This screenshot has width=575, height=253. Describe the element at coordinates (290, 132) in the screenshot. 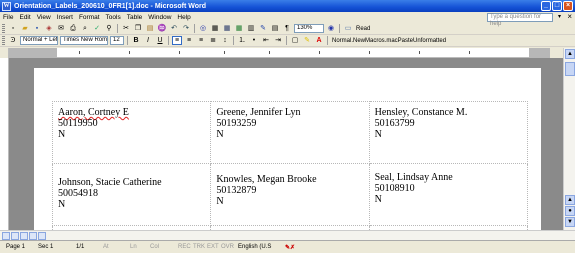

I see `label-cell: Greene, Jennifer Lyn 50193259 N` at that location.